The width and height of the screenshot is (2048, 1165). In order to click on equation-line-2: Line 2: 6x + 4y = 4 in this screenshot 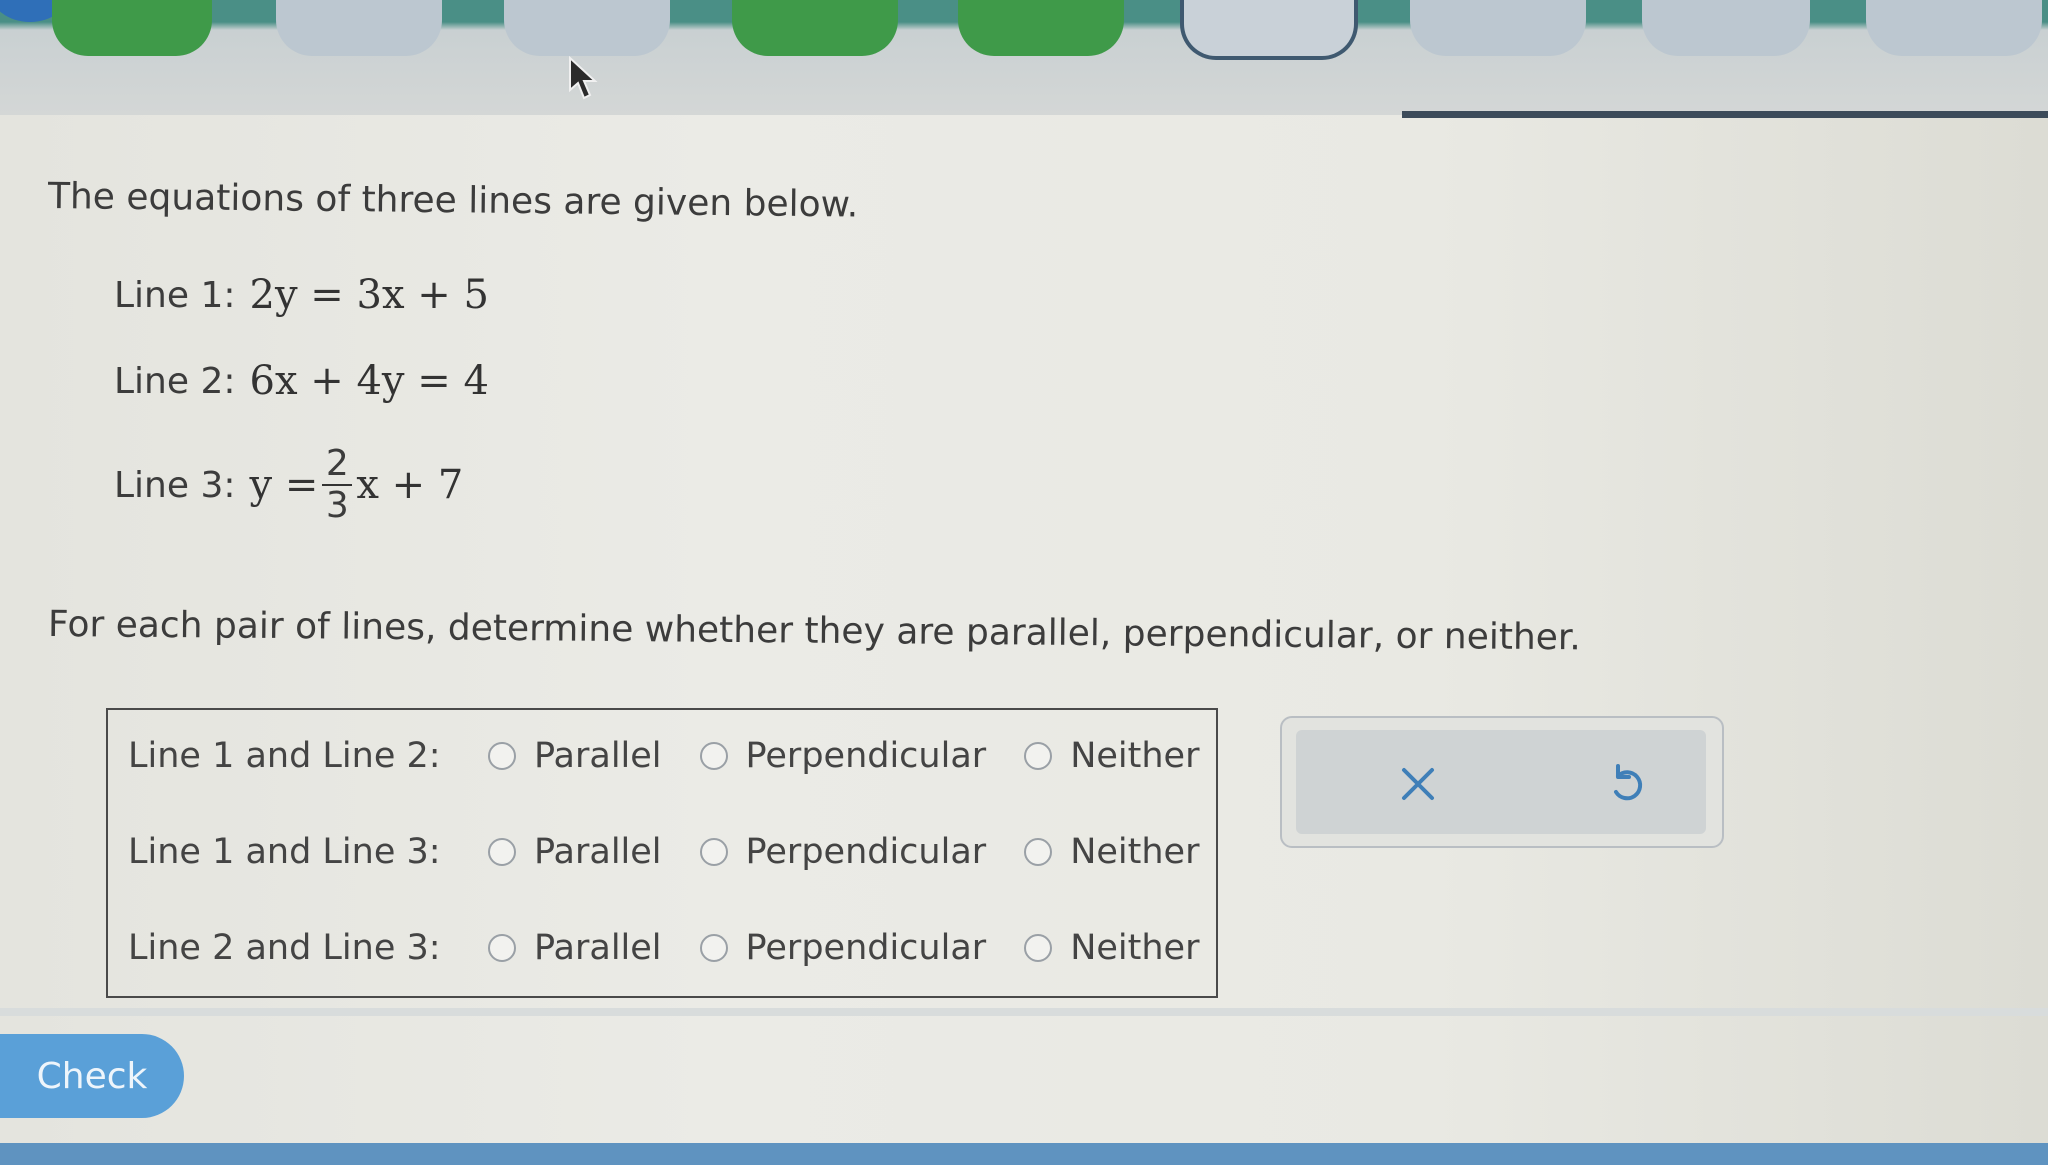, I will do `click(301, 381)`.